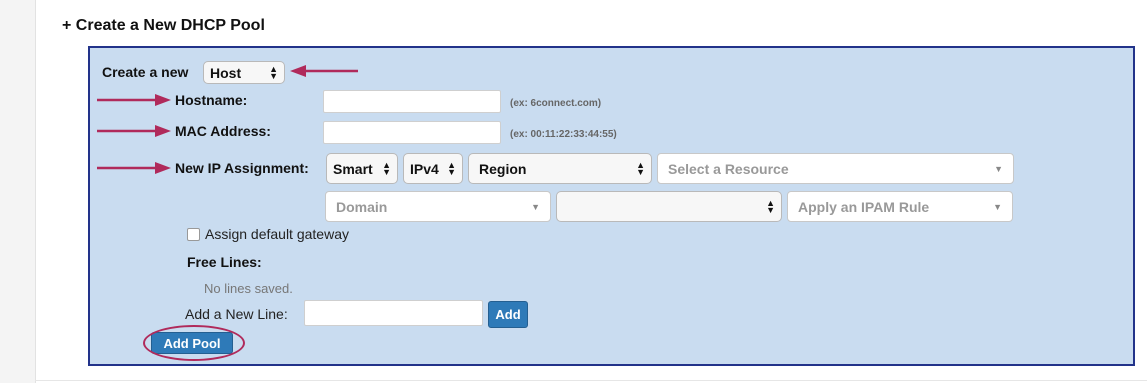 The height and width of the screenshot is (383, 1147). I want to click on ipam-rule-placeholder: Apply an IPAM Rule, so click(864, 206).